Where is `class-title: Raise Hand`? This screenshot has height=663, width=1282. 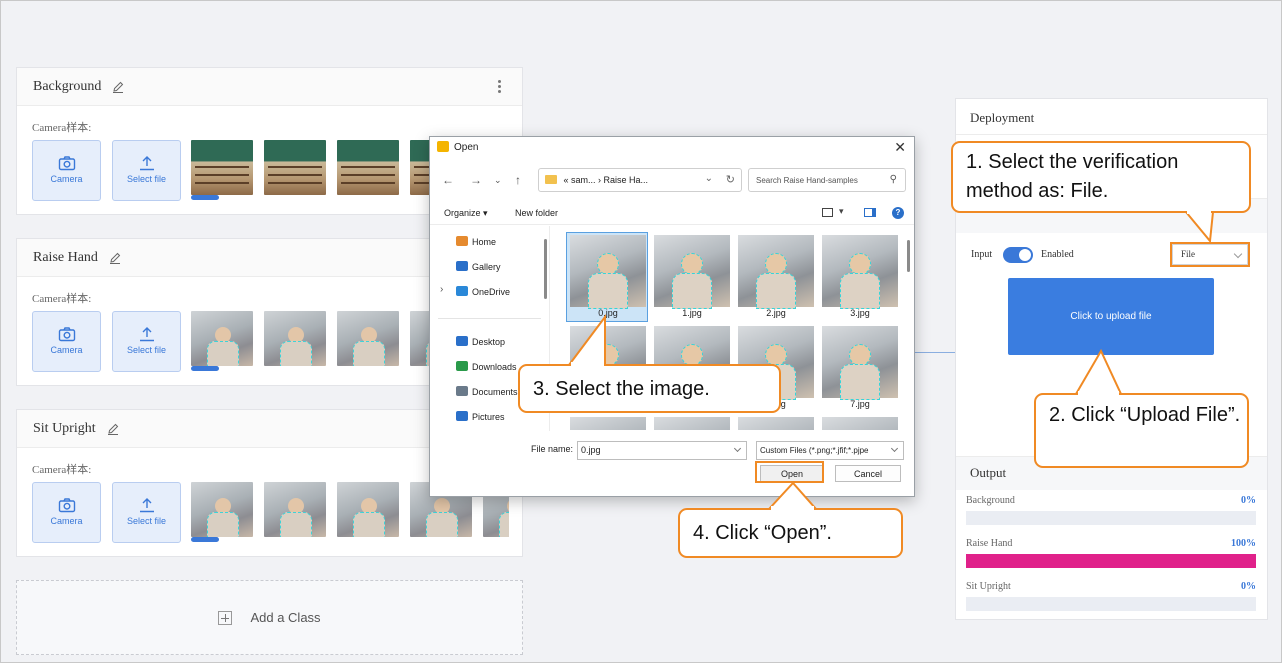 class-title: Raise Hand is located at coordinates (65, 257).